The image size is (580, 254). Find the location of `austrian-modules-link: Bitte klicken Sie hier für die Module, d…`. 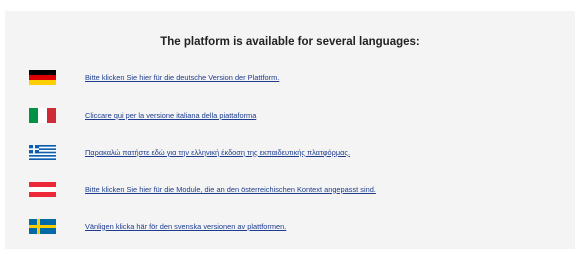

austrian-modules-link: Bitte klicken Sie hier für die Module, d… is located at coordinates (230, 189).